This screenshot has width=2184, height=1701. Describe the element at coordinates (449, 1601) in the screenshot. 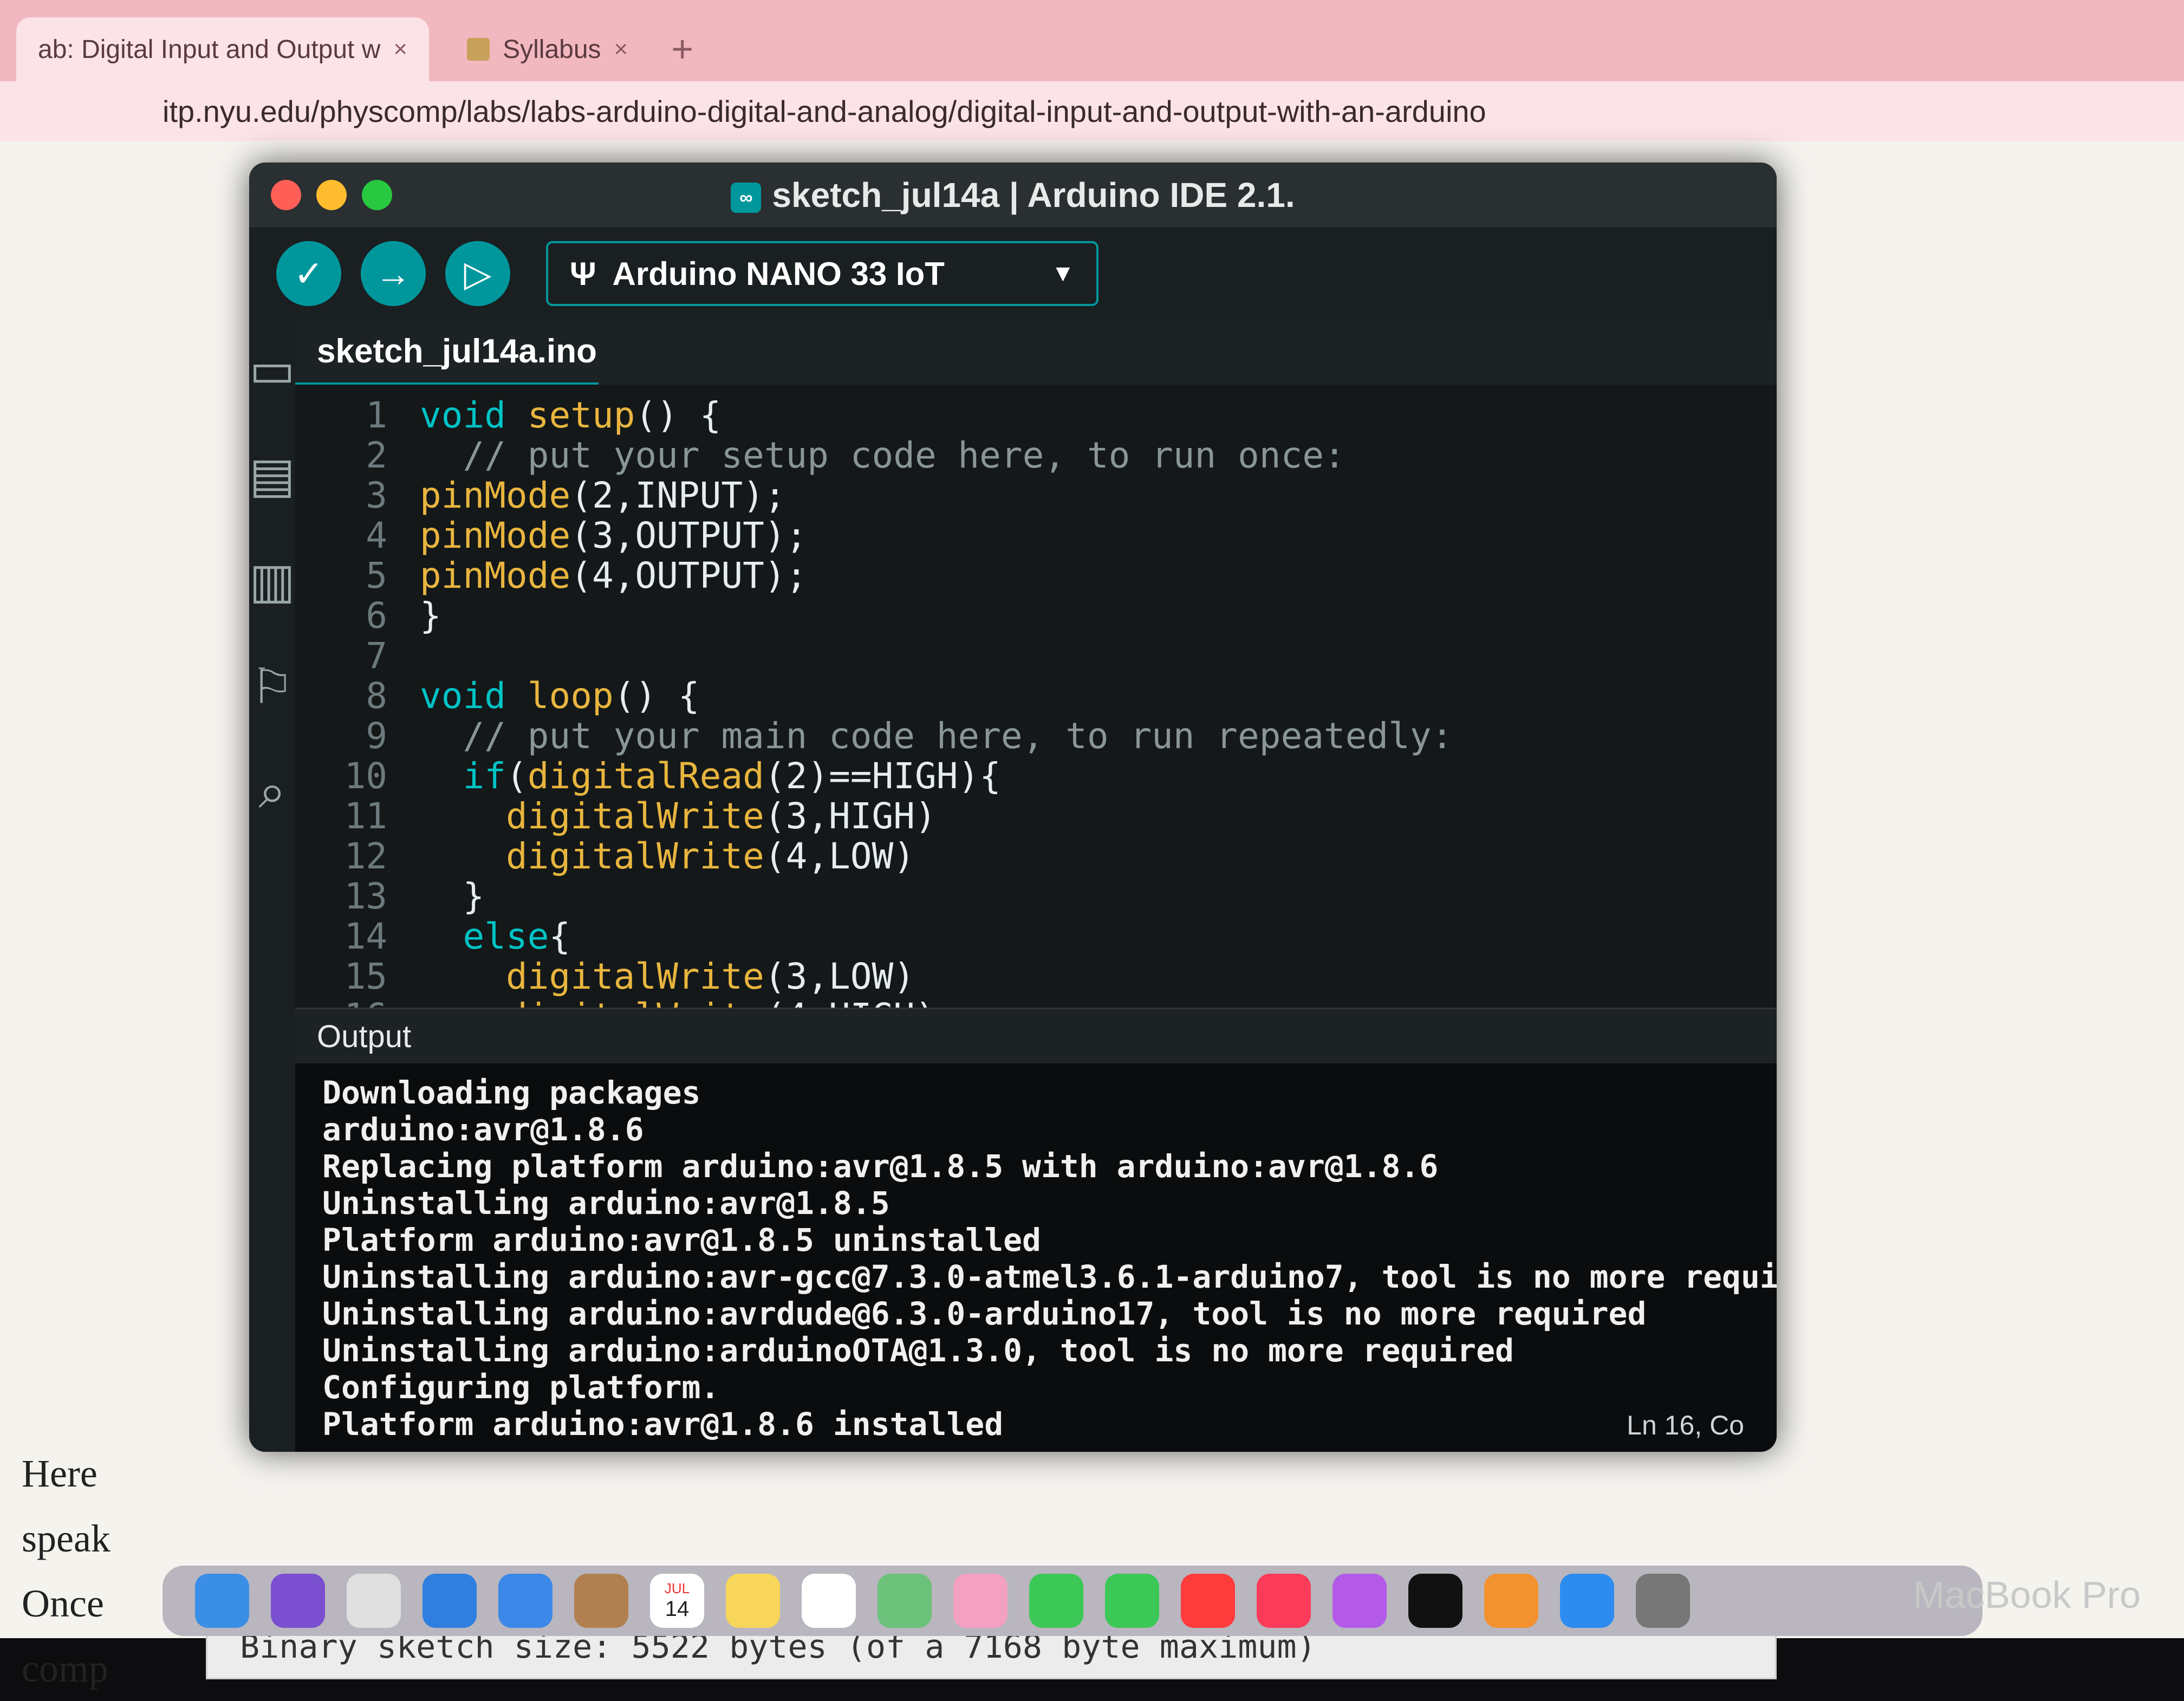

I see `safari-icon` at that location.